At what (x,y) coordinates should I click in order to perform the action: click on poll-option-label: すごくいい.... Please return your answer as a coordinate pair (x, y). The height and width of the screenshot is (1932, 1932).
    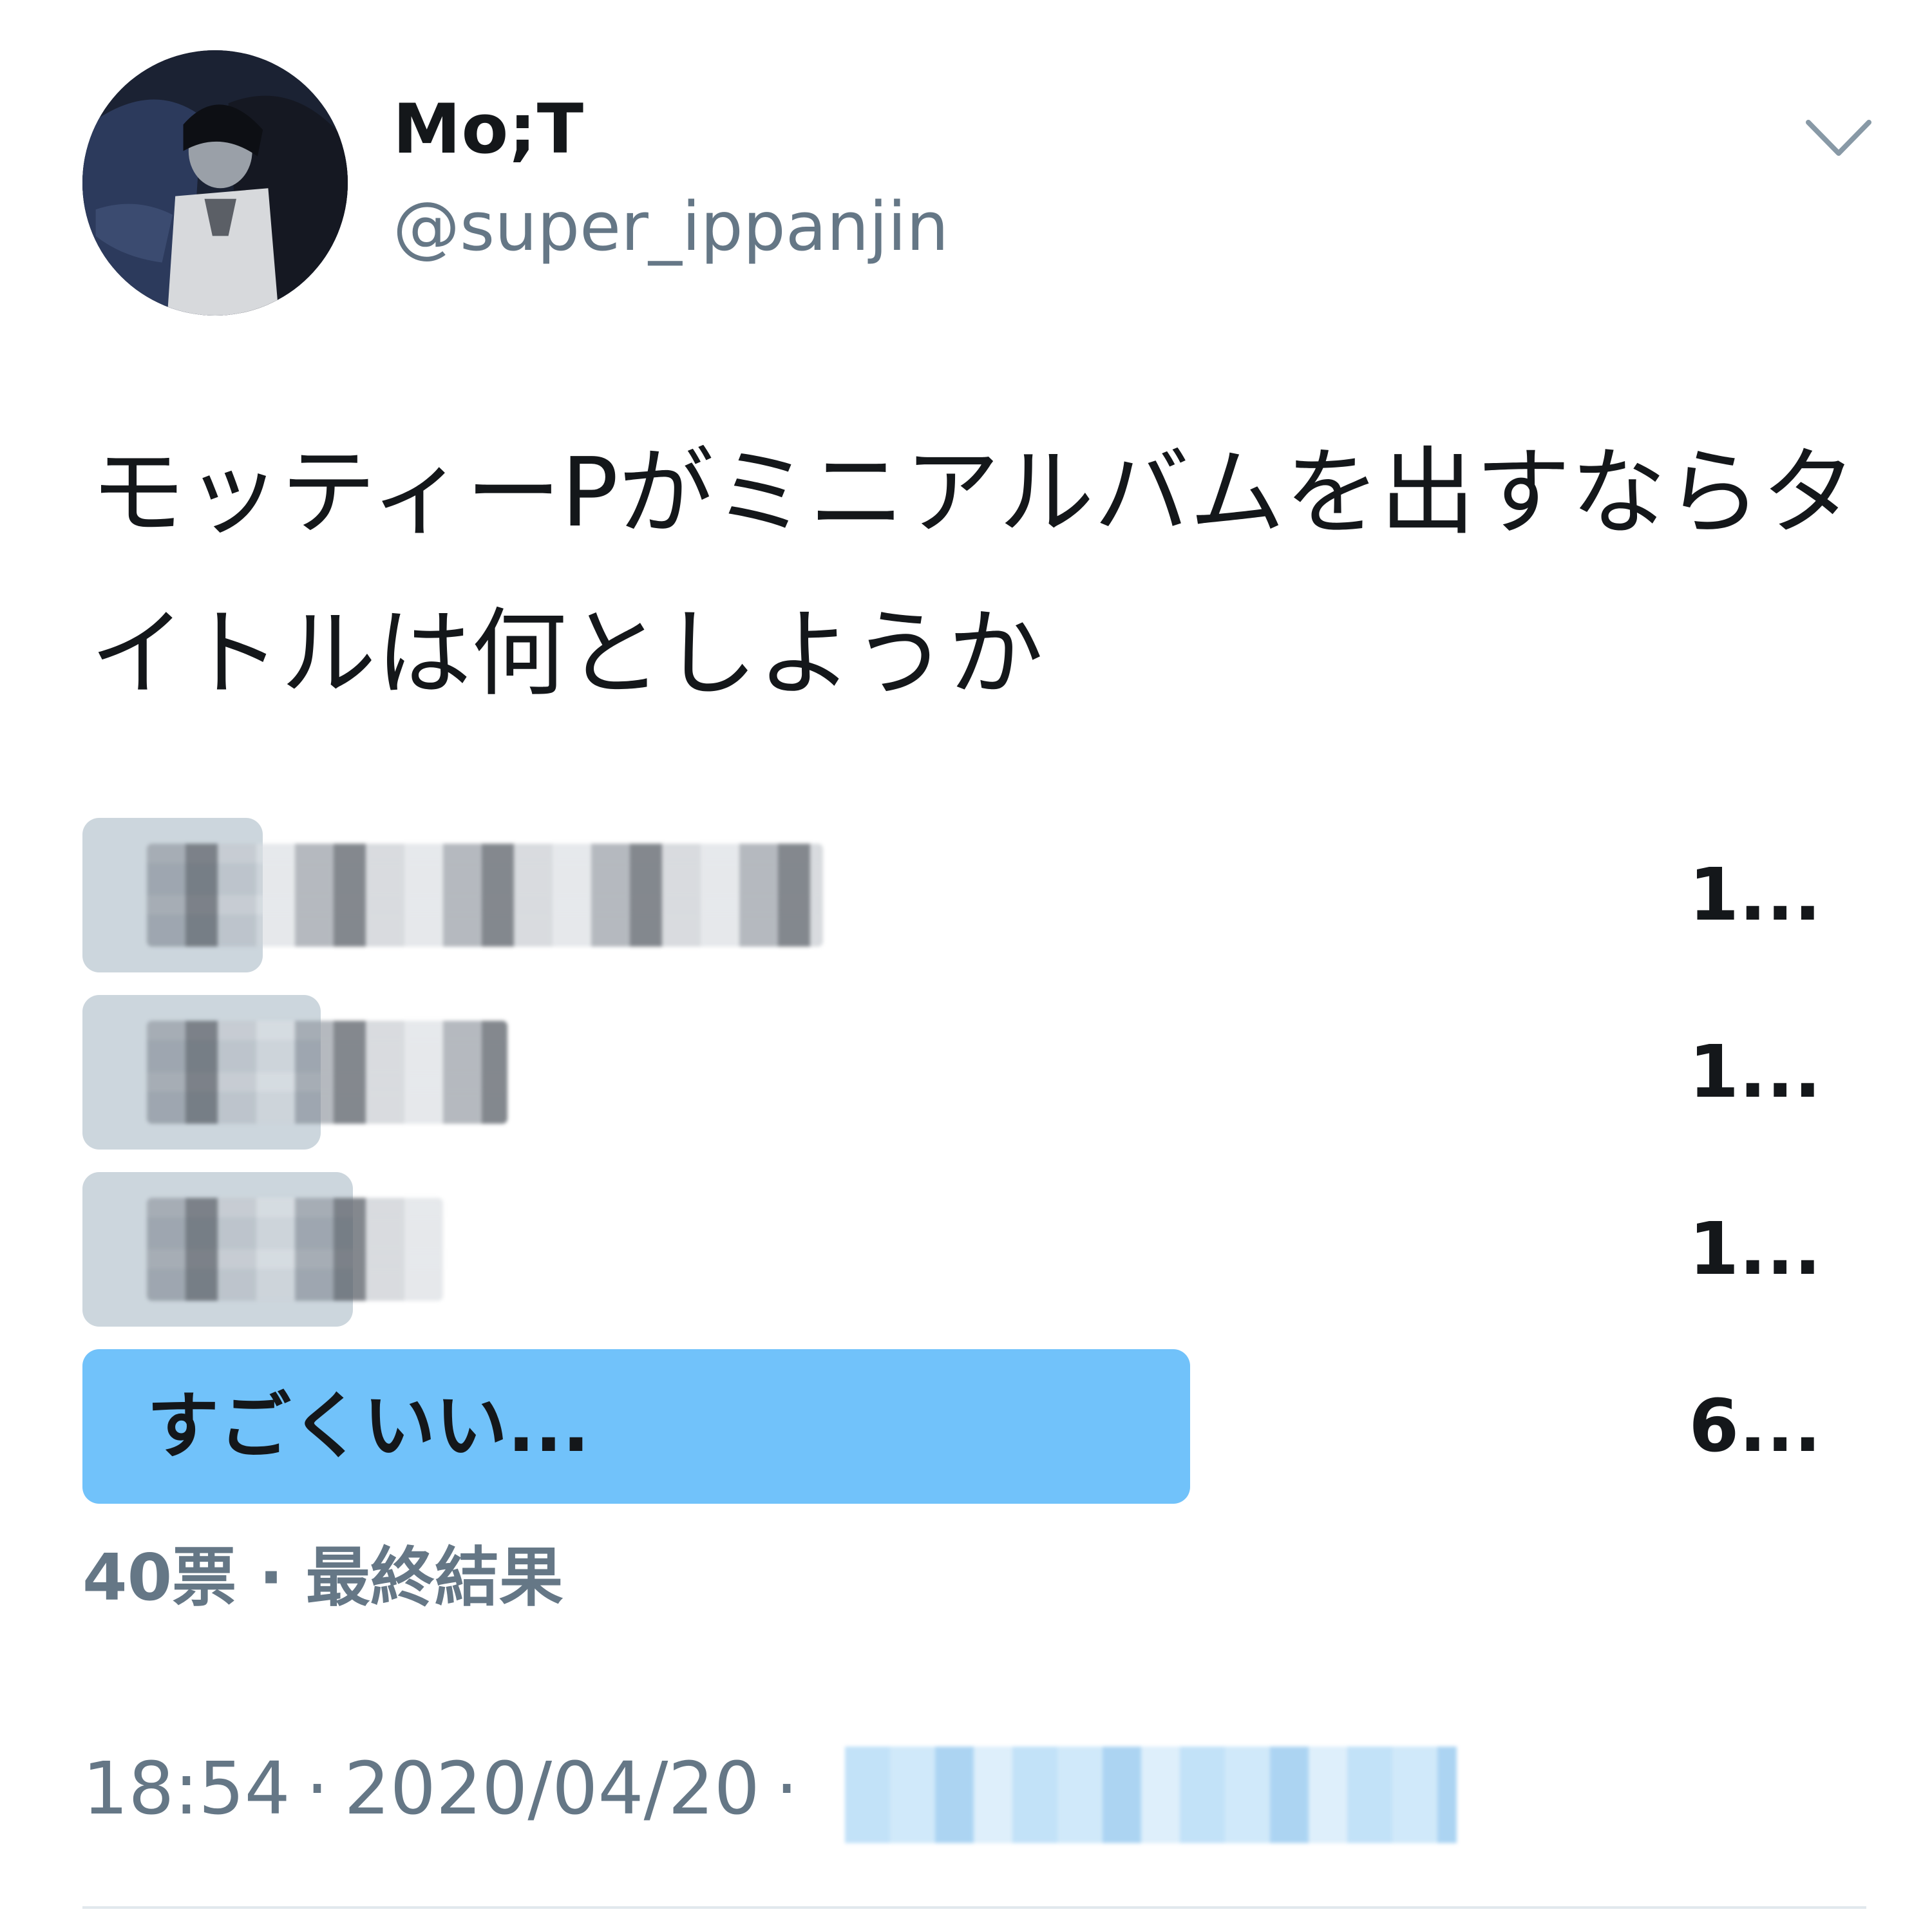
    Looking at the image, I should click on (368, 1426).